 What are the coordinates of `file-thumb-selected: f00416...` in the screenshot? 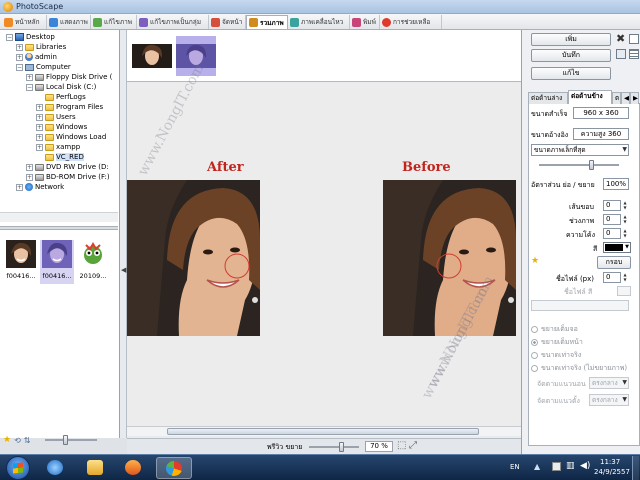 It's located at (57, 262).